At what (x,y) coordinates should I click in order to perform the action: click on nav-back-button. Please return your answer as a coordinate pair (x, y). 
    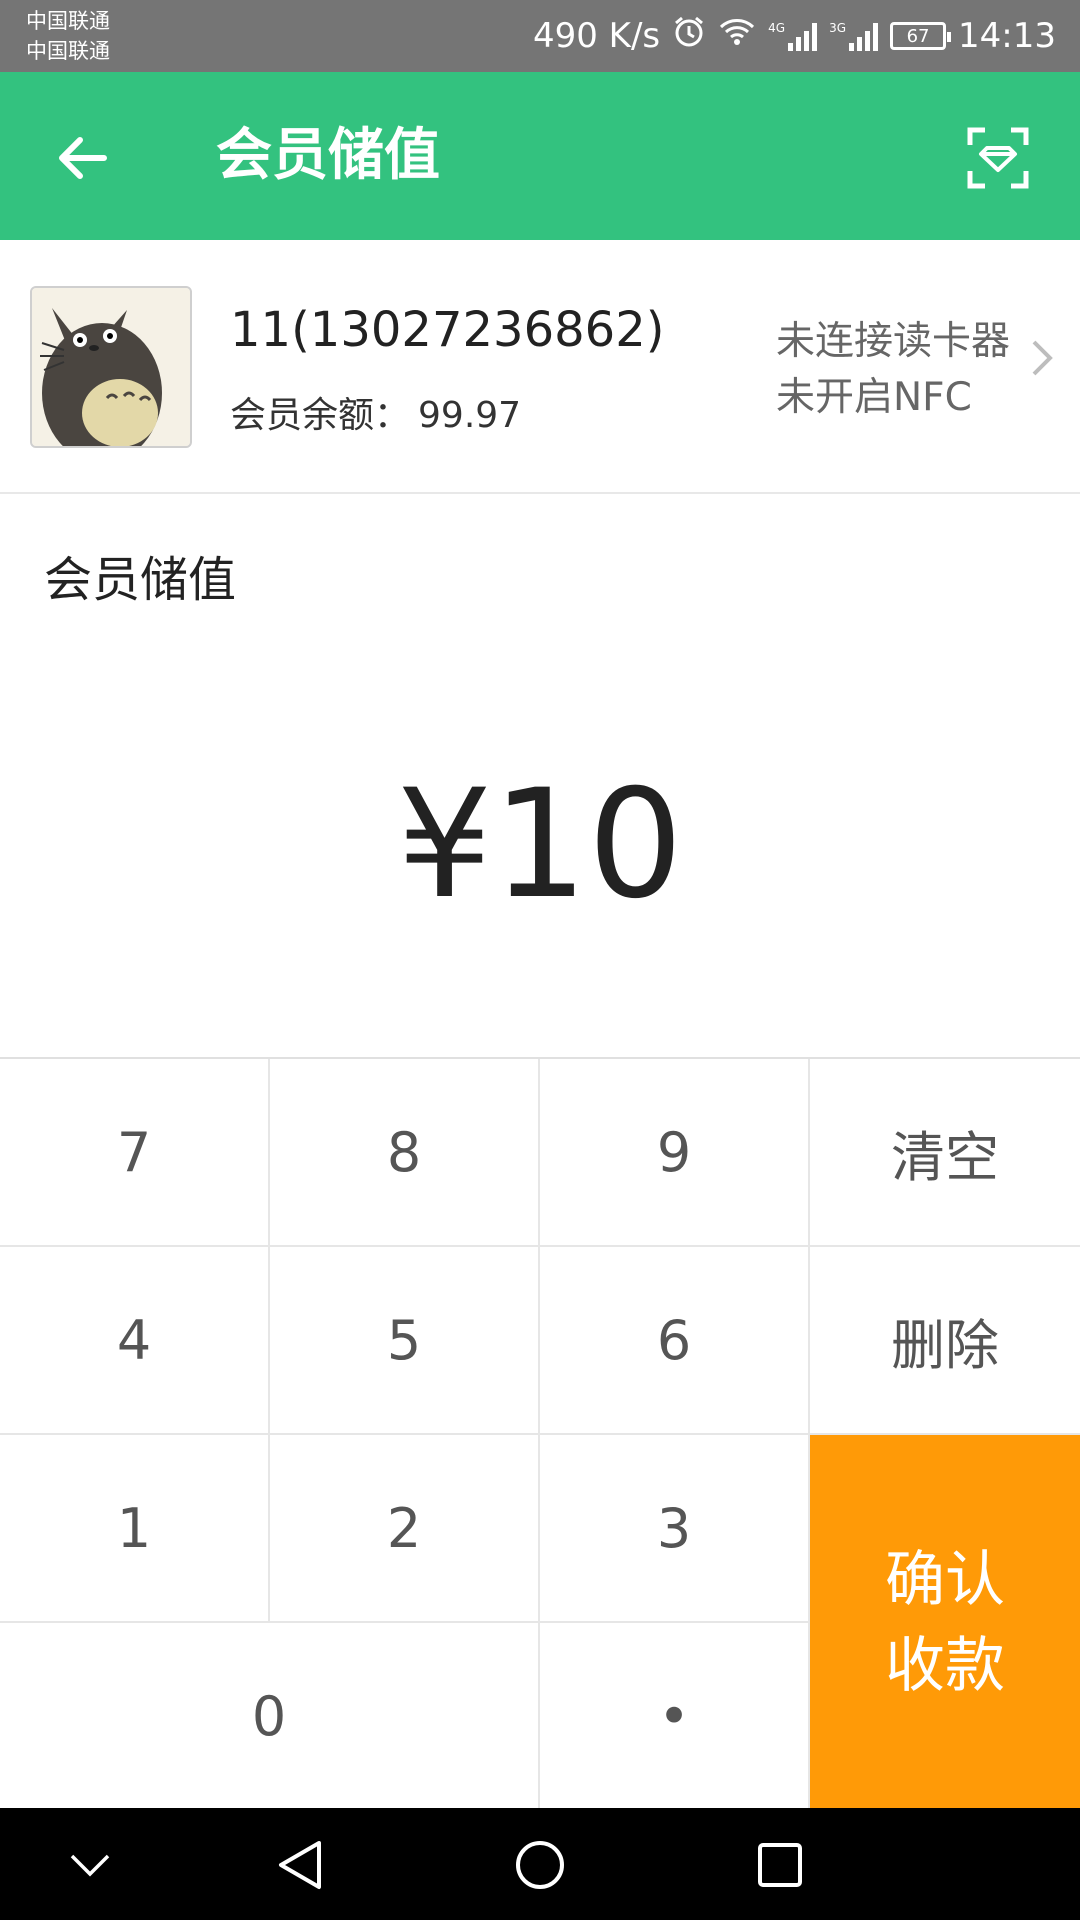
    Looking at the image, I should click on (300, 1865).